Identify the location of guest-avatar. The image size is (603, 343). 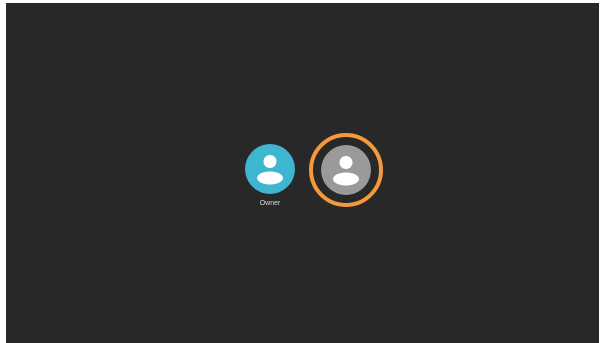
(346, 170).